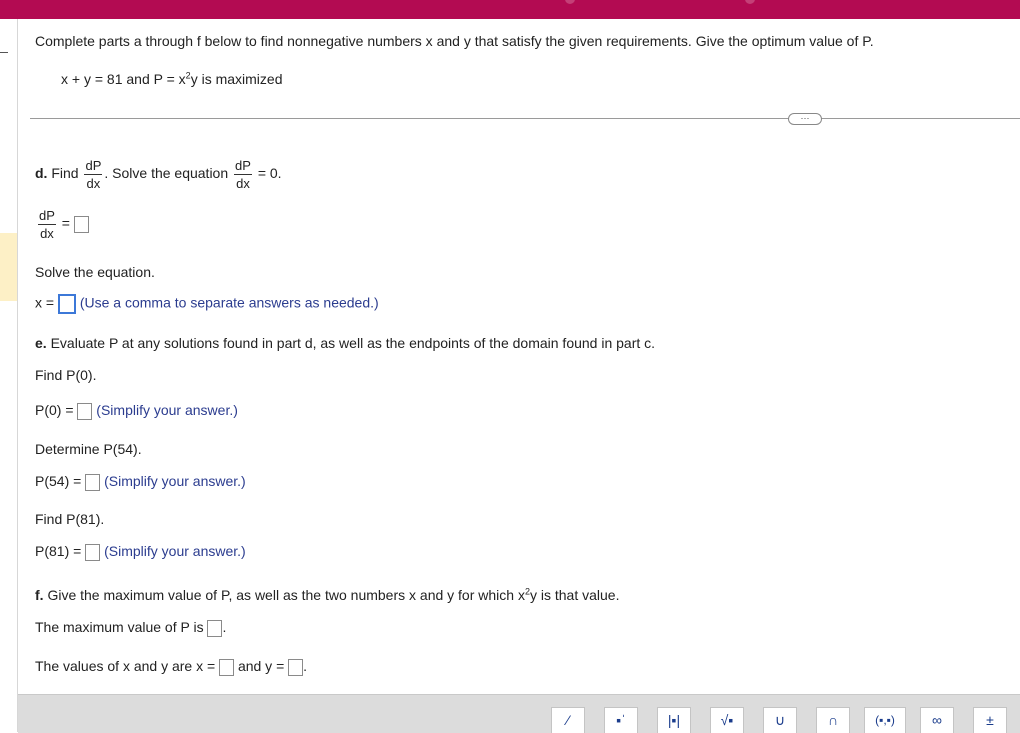 Image resolution: width=1020 pixels, height=733 pixels. What do you see at coordinates (885, 720) in the screenshot?
I see `interval-tool-icon: (▪,▪)` at bounding box center [885, 720].